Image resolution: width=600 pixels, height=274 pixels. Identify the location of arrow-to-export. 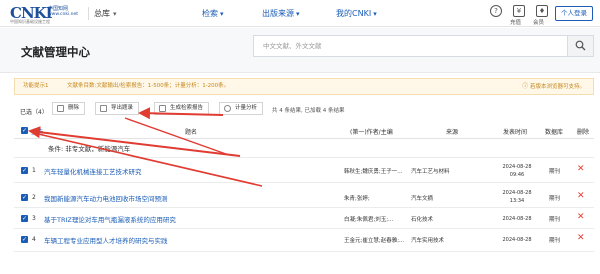
(181, 113).